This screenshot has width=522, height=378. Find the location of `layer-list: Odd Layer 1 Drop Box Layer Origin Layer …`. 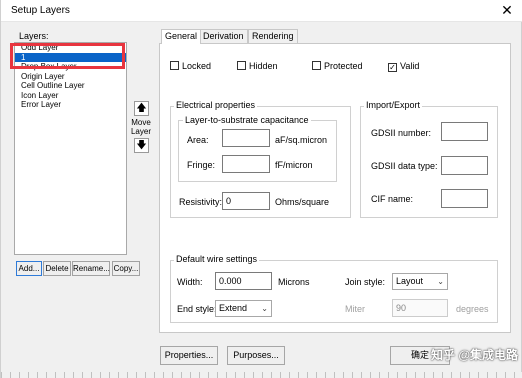

layer-list: Odd Layer 1 Drop Box Layer Origin Layer … is located at coordinates (70, 148).